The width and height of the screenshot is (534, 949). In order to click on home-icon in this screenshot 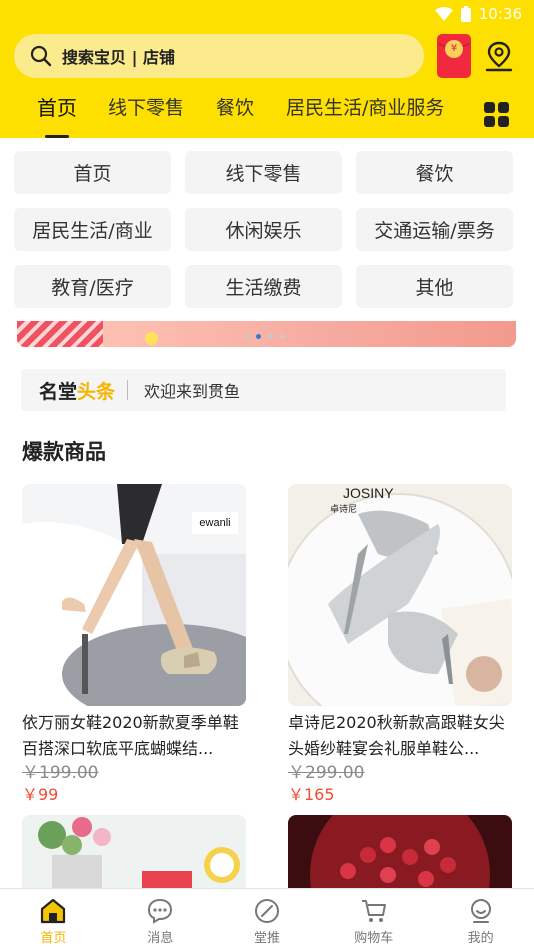, I will do `click(53, 911)`.